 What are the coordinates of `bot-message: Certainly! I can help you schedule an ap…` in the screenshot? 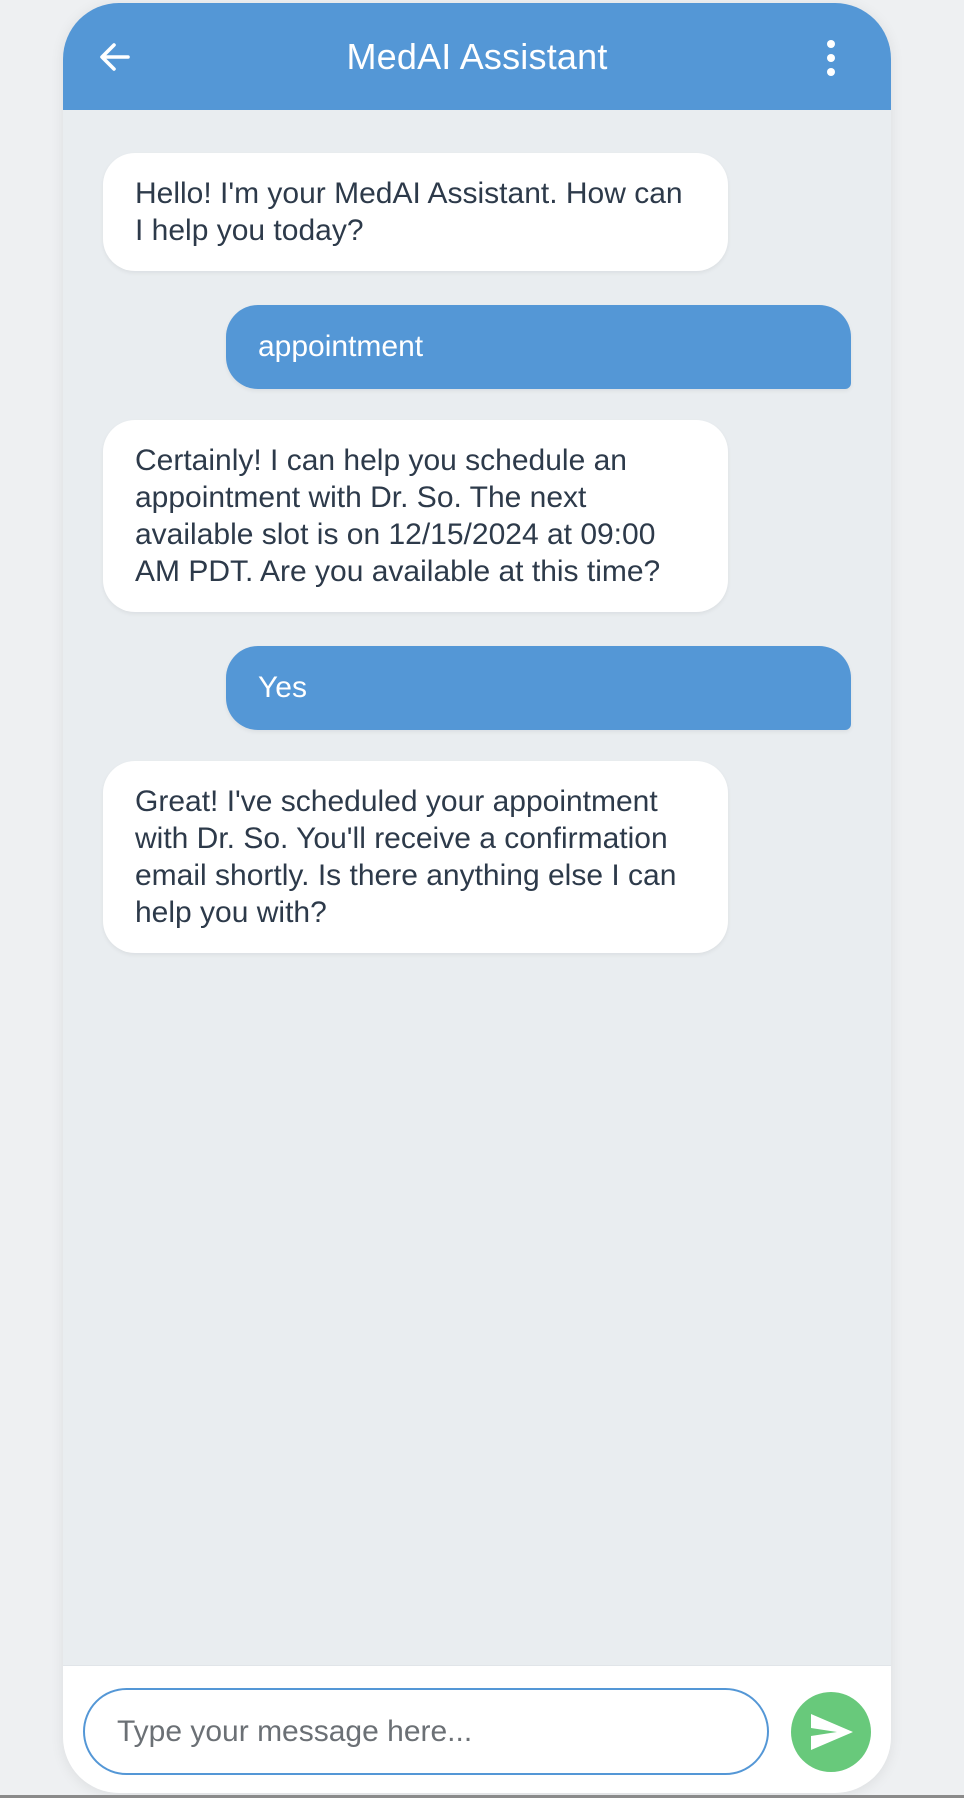 It's located at (415, 516).